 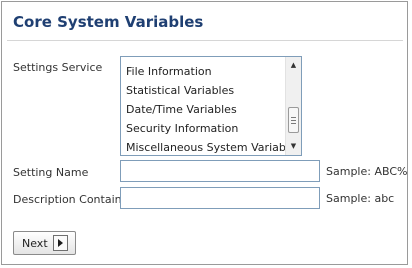 I want to click on setting-name-sample: Sample: ABC%, so click(x=367, y=171).